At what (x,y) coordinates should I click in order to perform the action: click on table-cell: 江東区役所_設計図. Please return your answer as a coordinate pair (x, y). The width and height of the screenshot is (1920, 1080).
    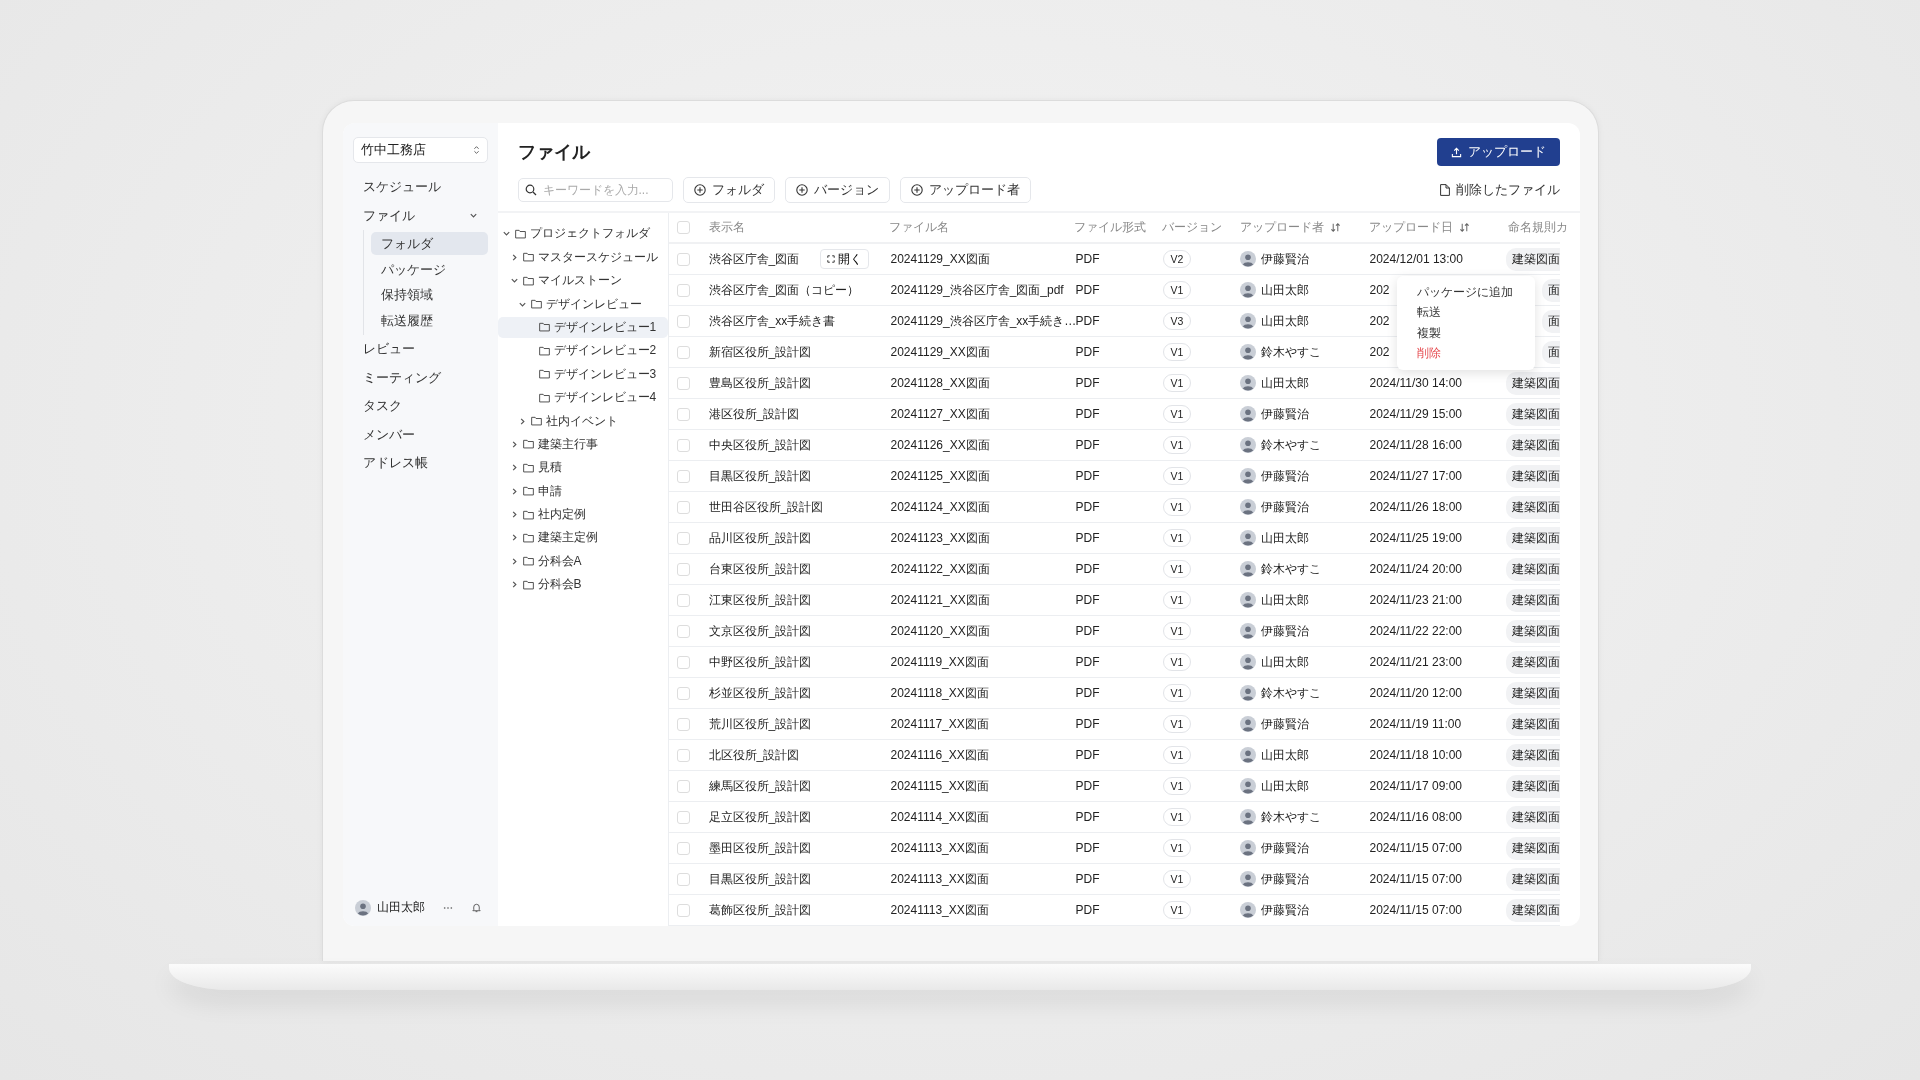
    Looking at the image, I should click on (760, 600).